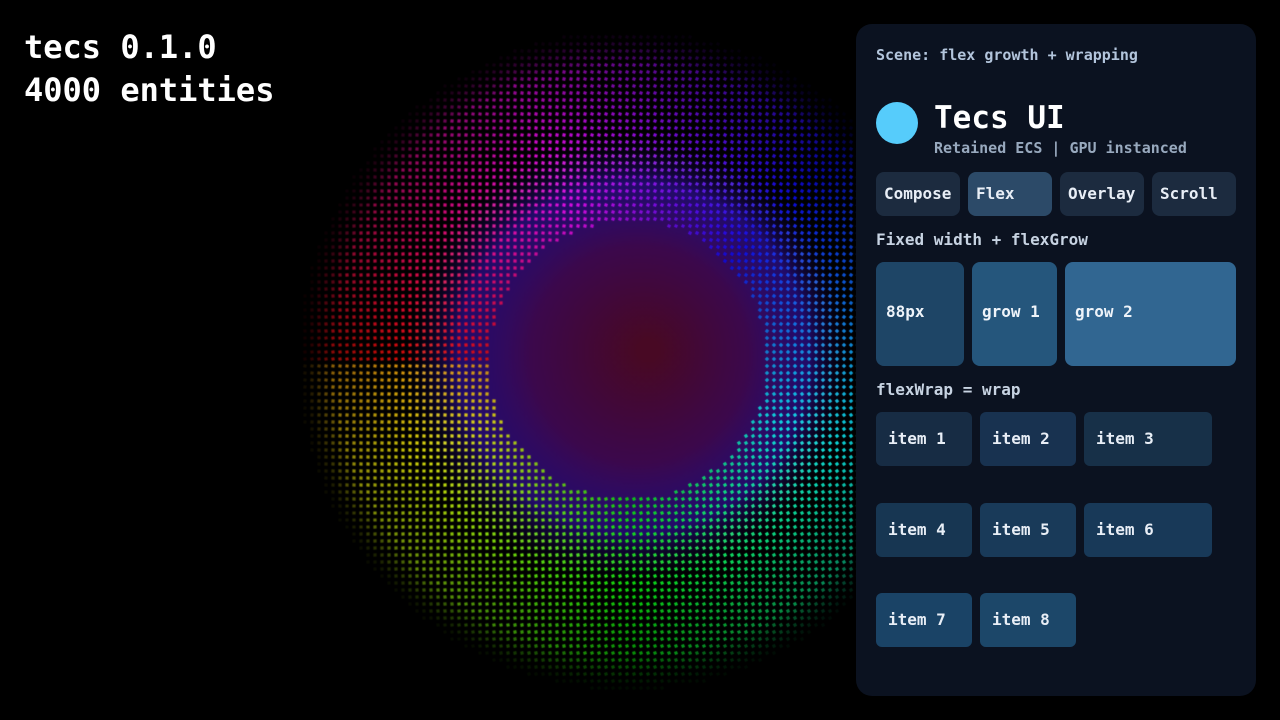 This screenshot has width=1280, height=720. I want to click on stats-overlay: tecs 0.1.0 4000 entities, so click(149, 69).